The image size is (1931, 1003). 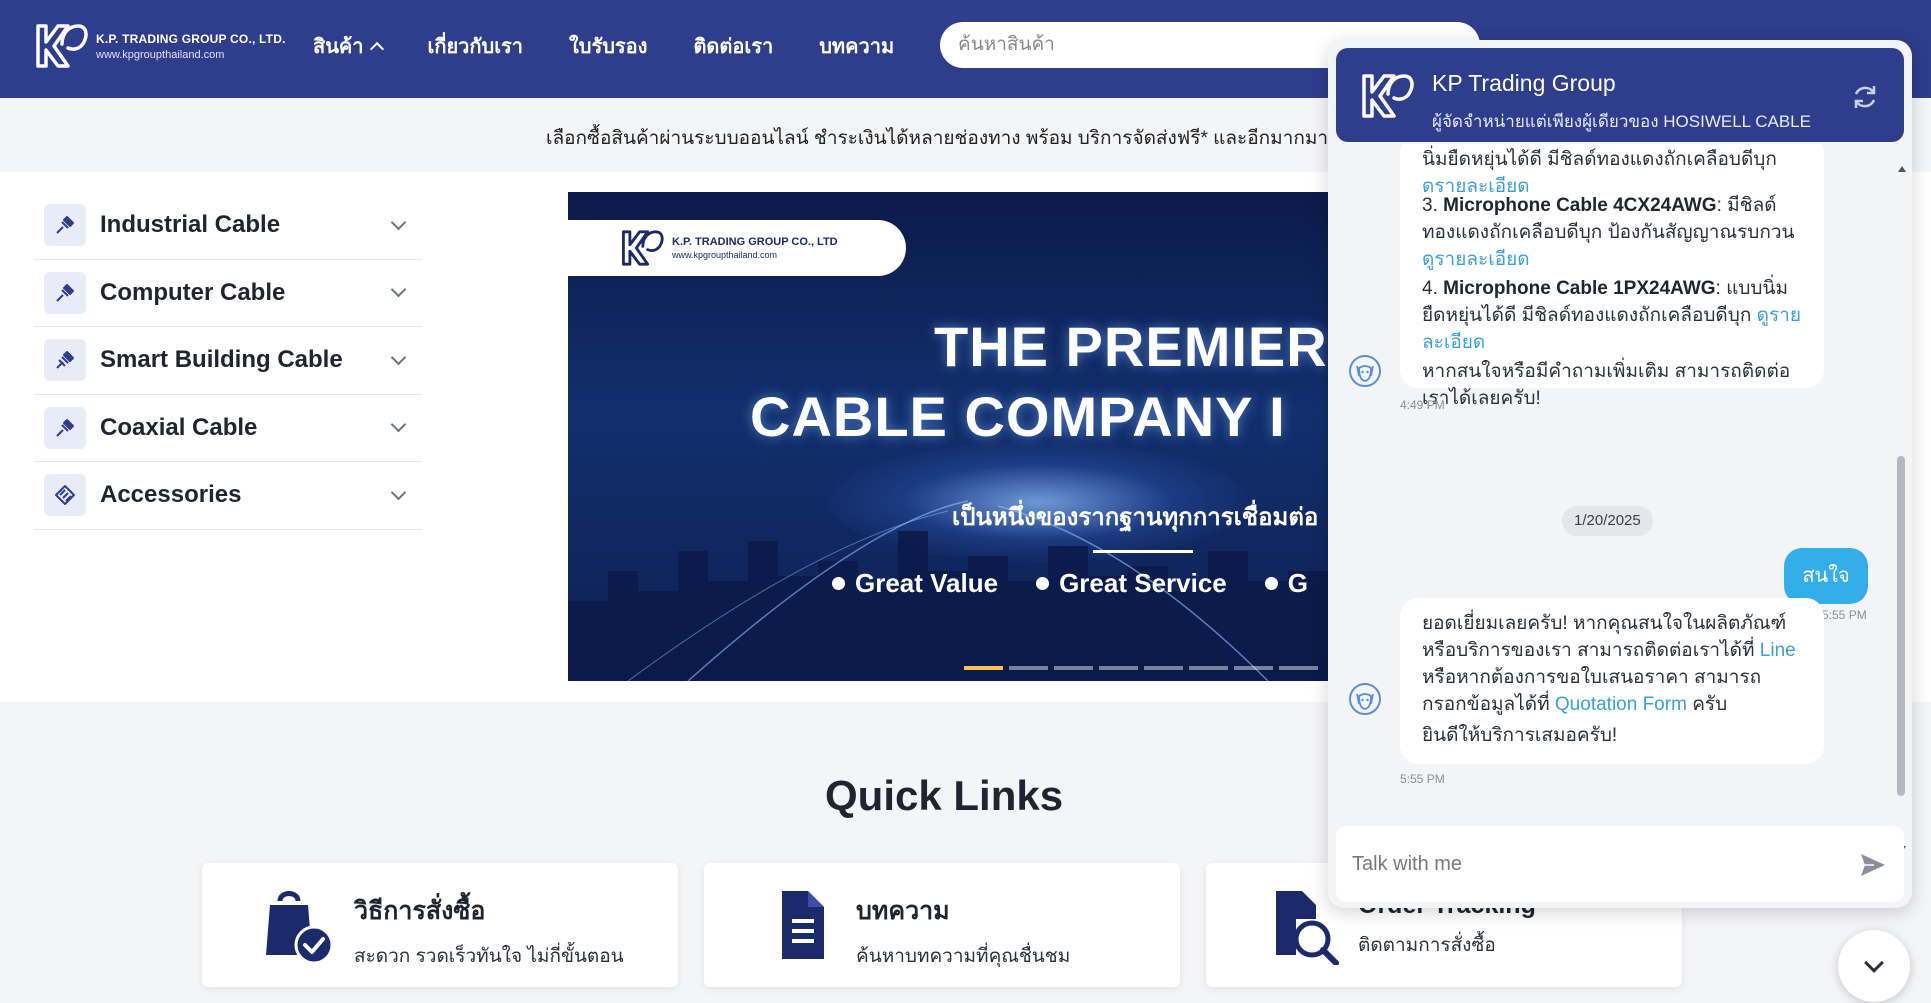 I want to click on line-link: Line, so click(x=1778, y=650).